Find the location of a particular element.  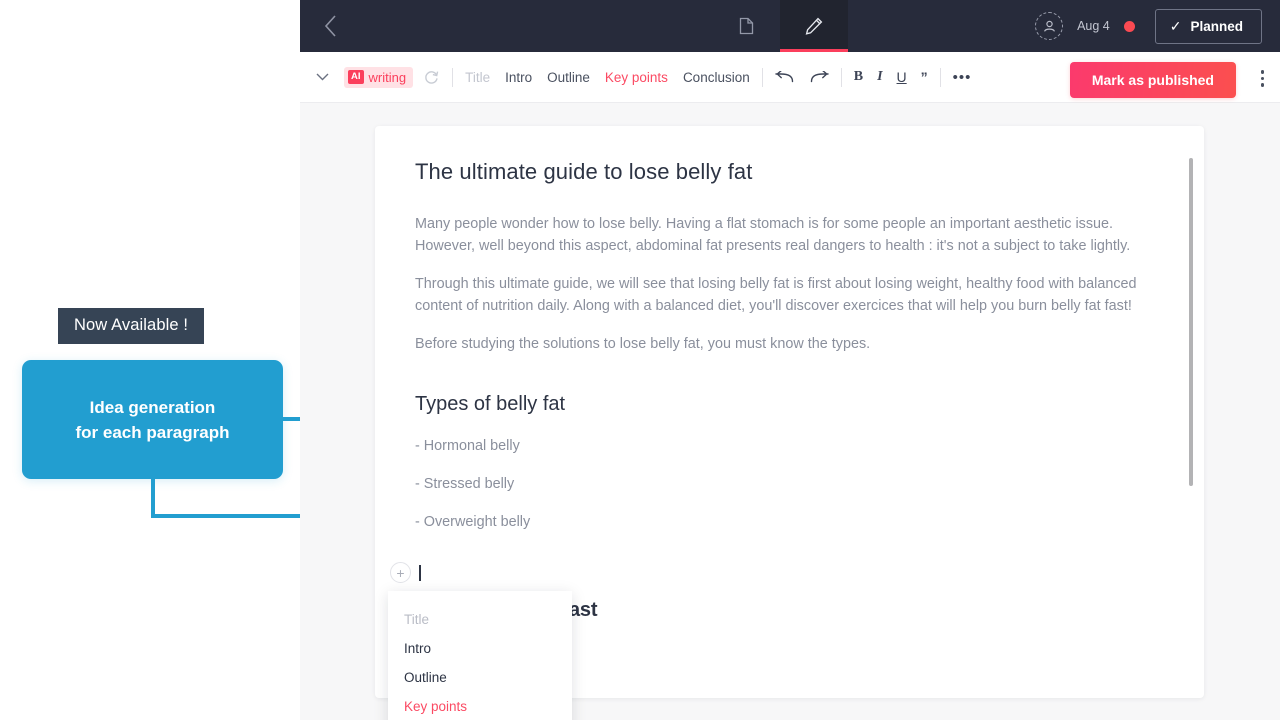

pencil-icon is located at coordinates (814, 26).